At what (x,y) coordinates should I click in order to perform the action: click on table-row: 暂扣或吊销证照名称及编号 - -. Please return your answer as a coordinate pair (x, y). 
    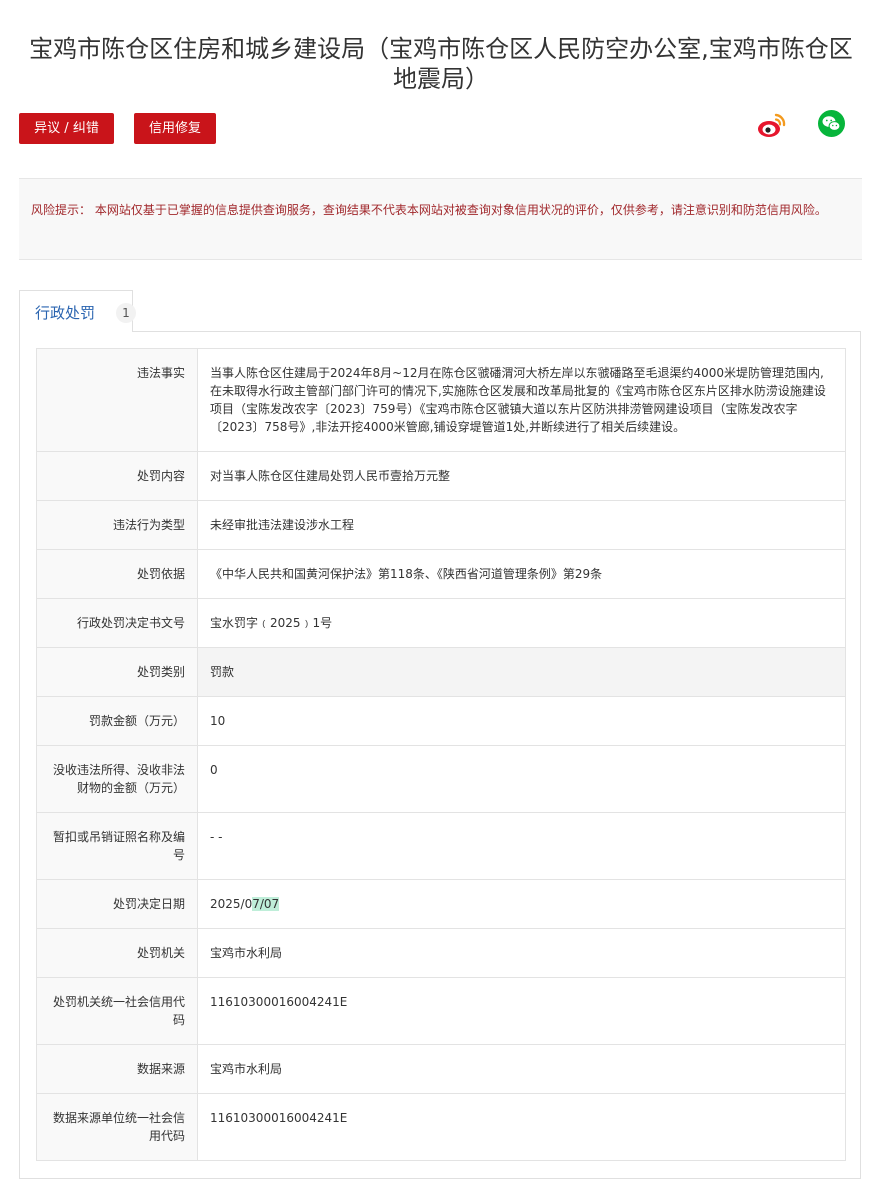
    Looking at the image, I should click on (441, 846).